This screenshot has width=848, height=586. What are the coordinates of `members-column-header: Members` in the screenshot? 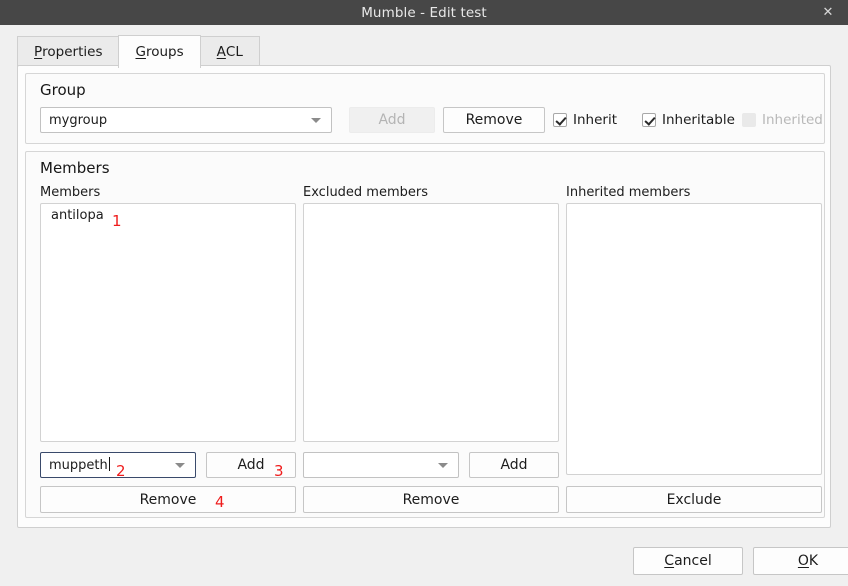 It's located at (70, 192).